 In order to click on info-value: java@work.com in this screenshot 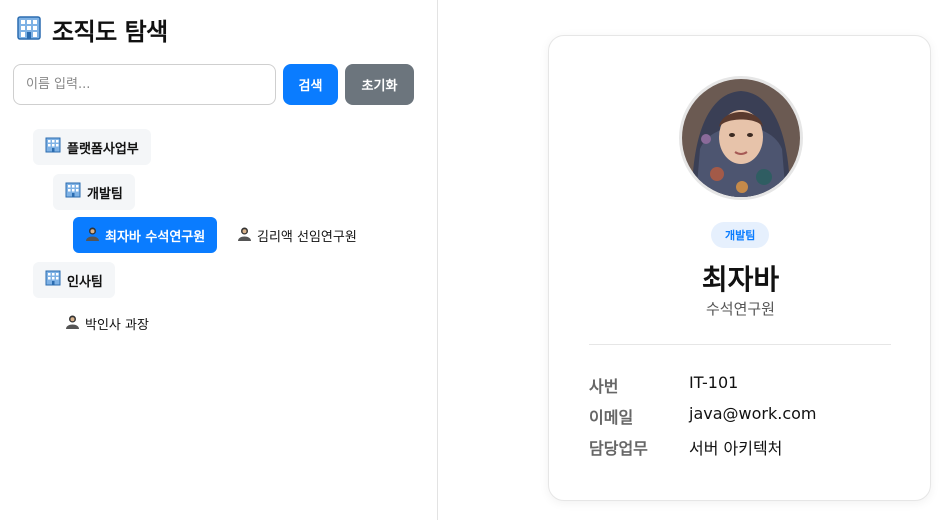, I will do `click(753, 413)`.